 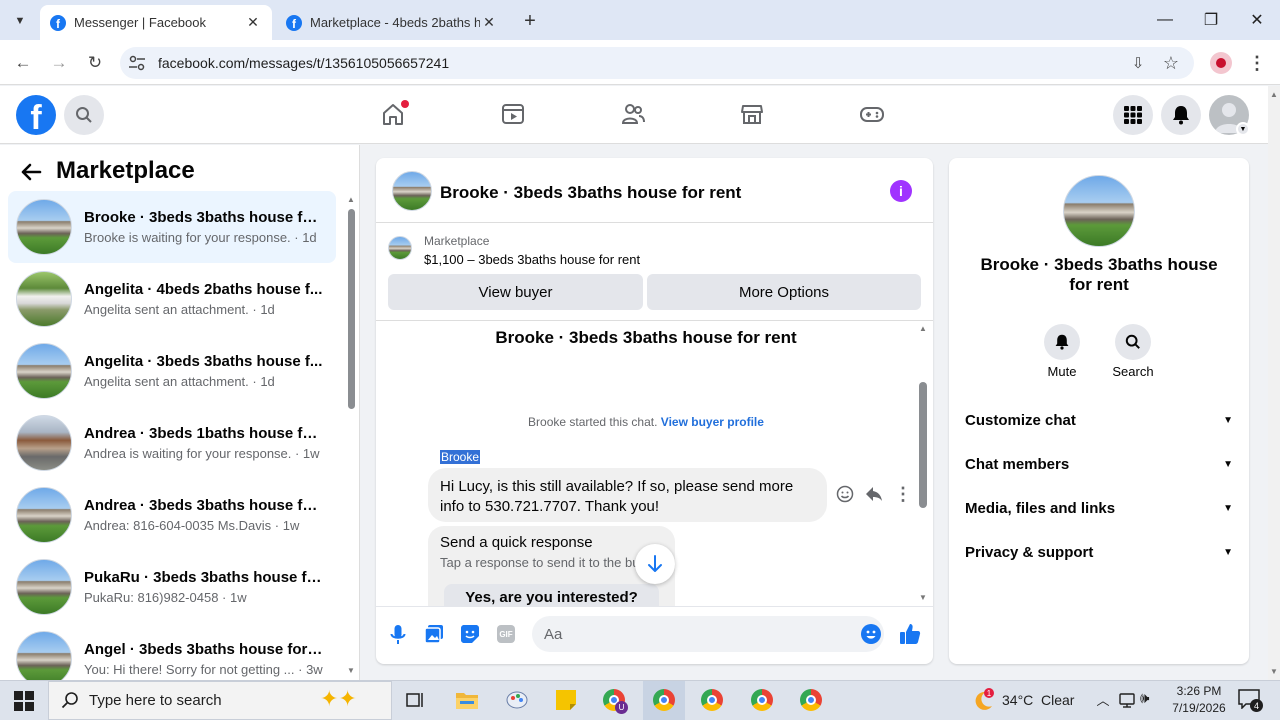 What do you see at coordinates (1103, 699) in the screenshot?
I see `tray-chevron-up-icon: ︿` at bounding box center [1103, 699].